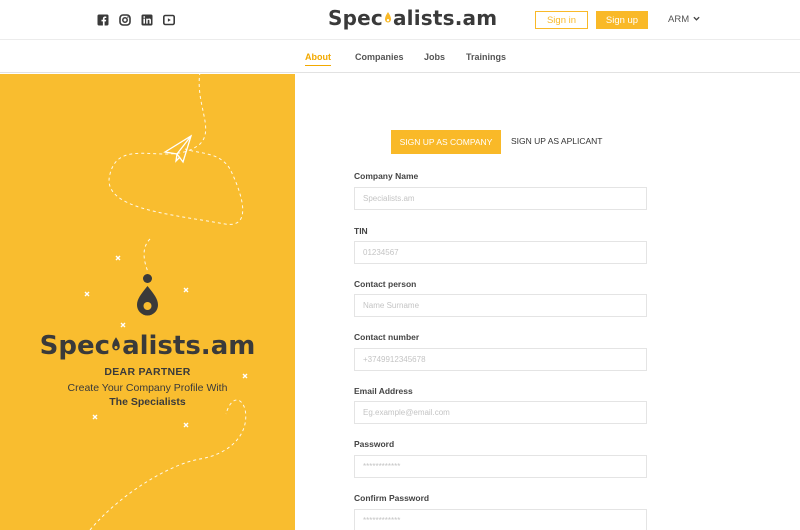  Describe the element at coordinates (696, 19) in the screenshot. I see `chevron-down-icon` at that location.